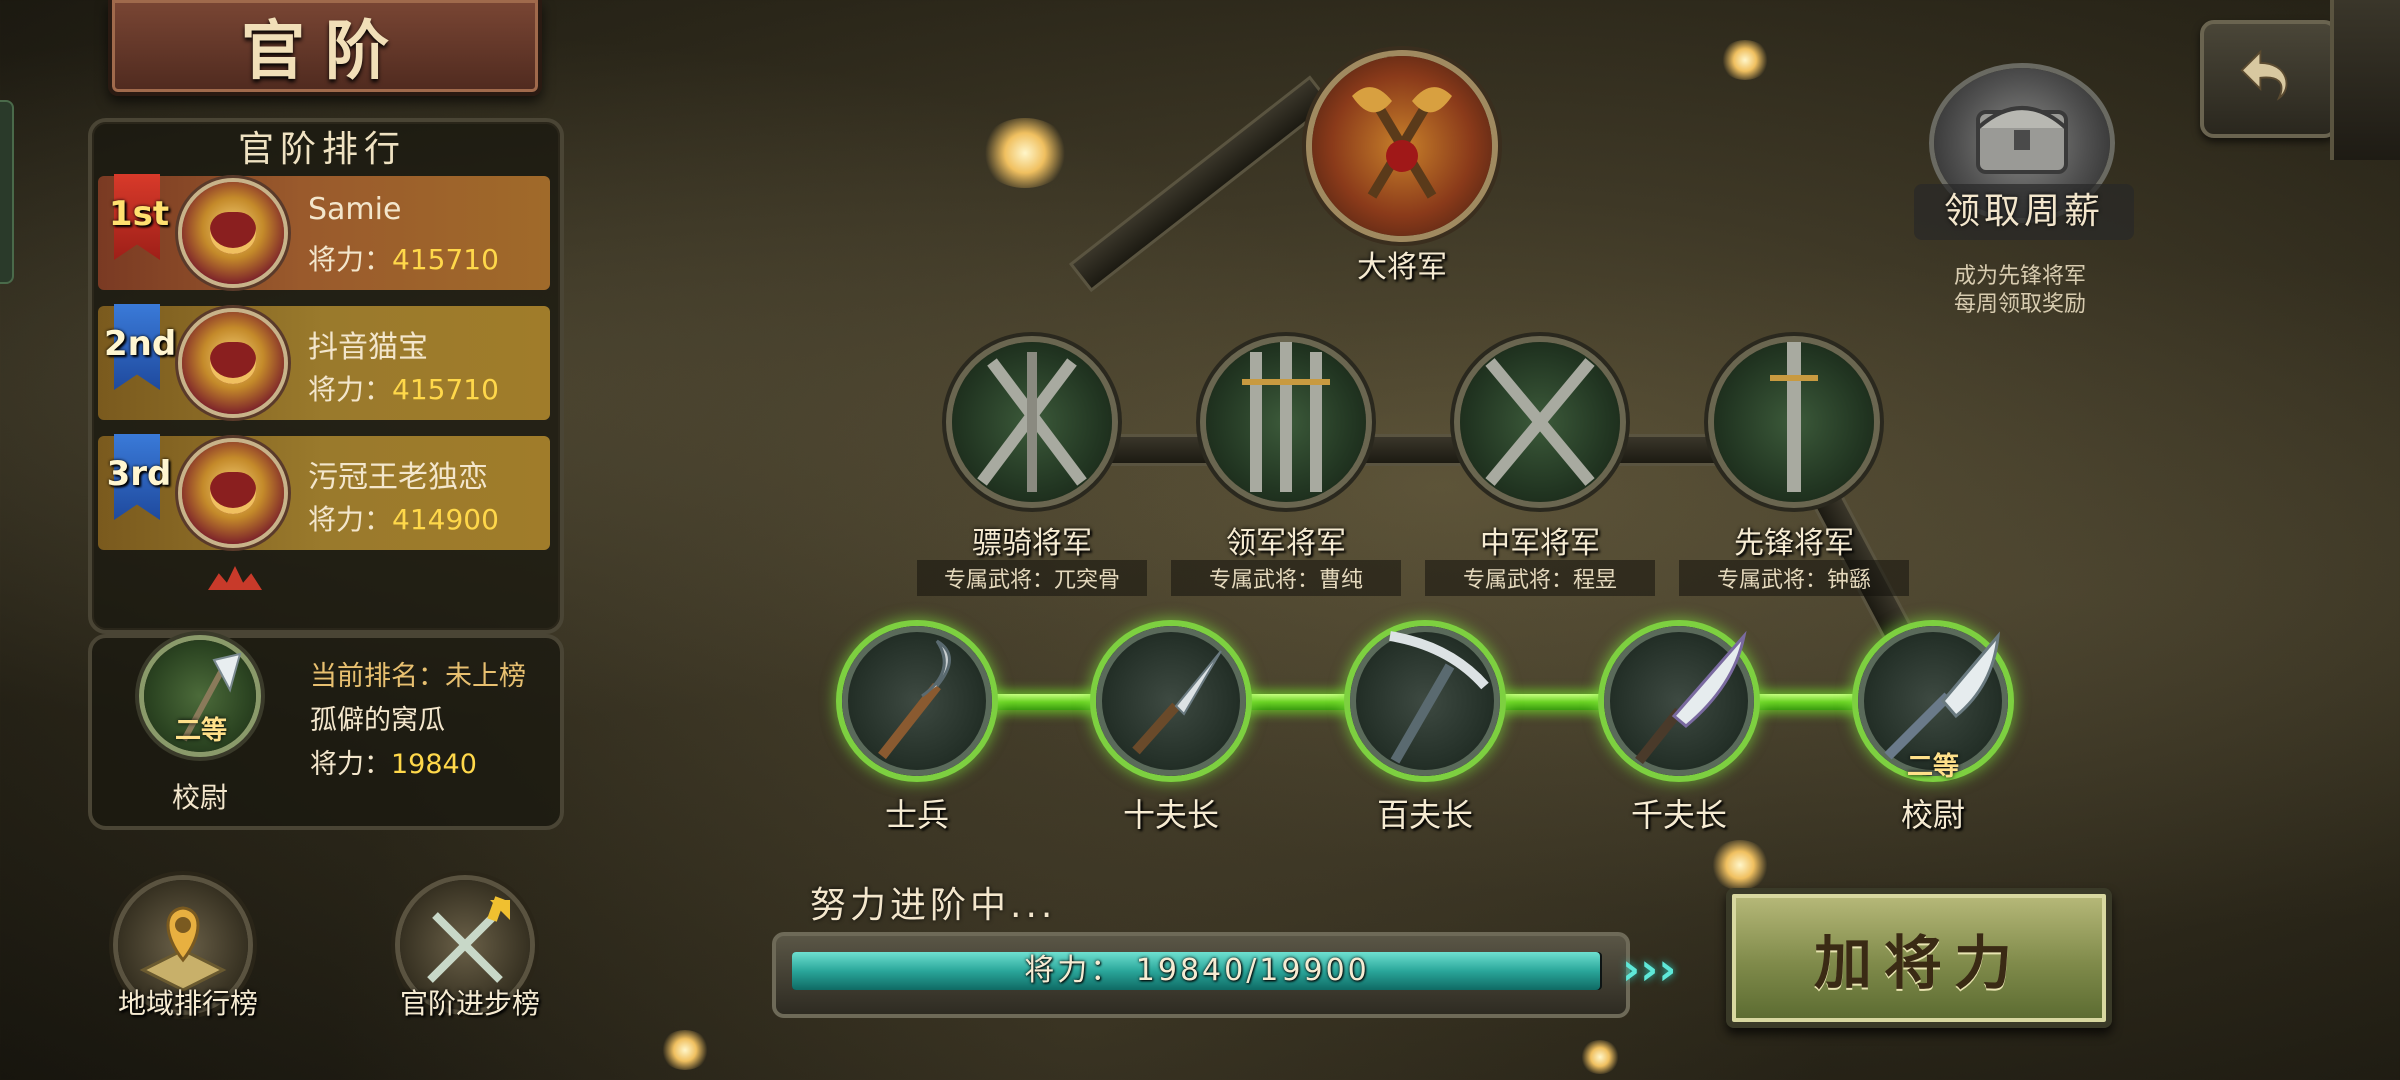  I want to click on rank-node-ten, so click(1171, 701).